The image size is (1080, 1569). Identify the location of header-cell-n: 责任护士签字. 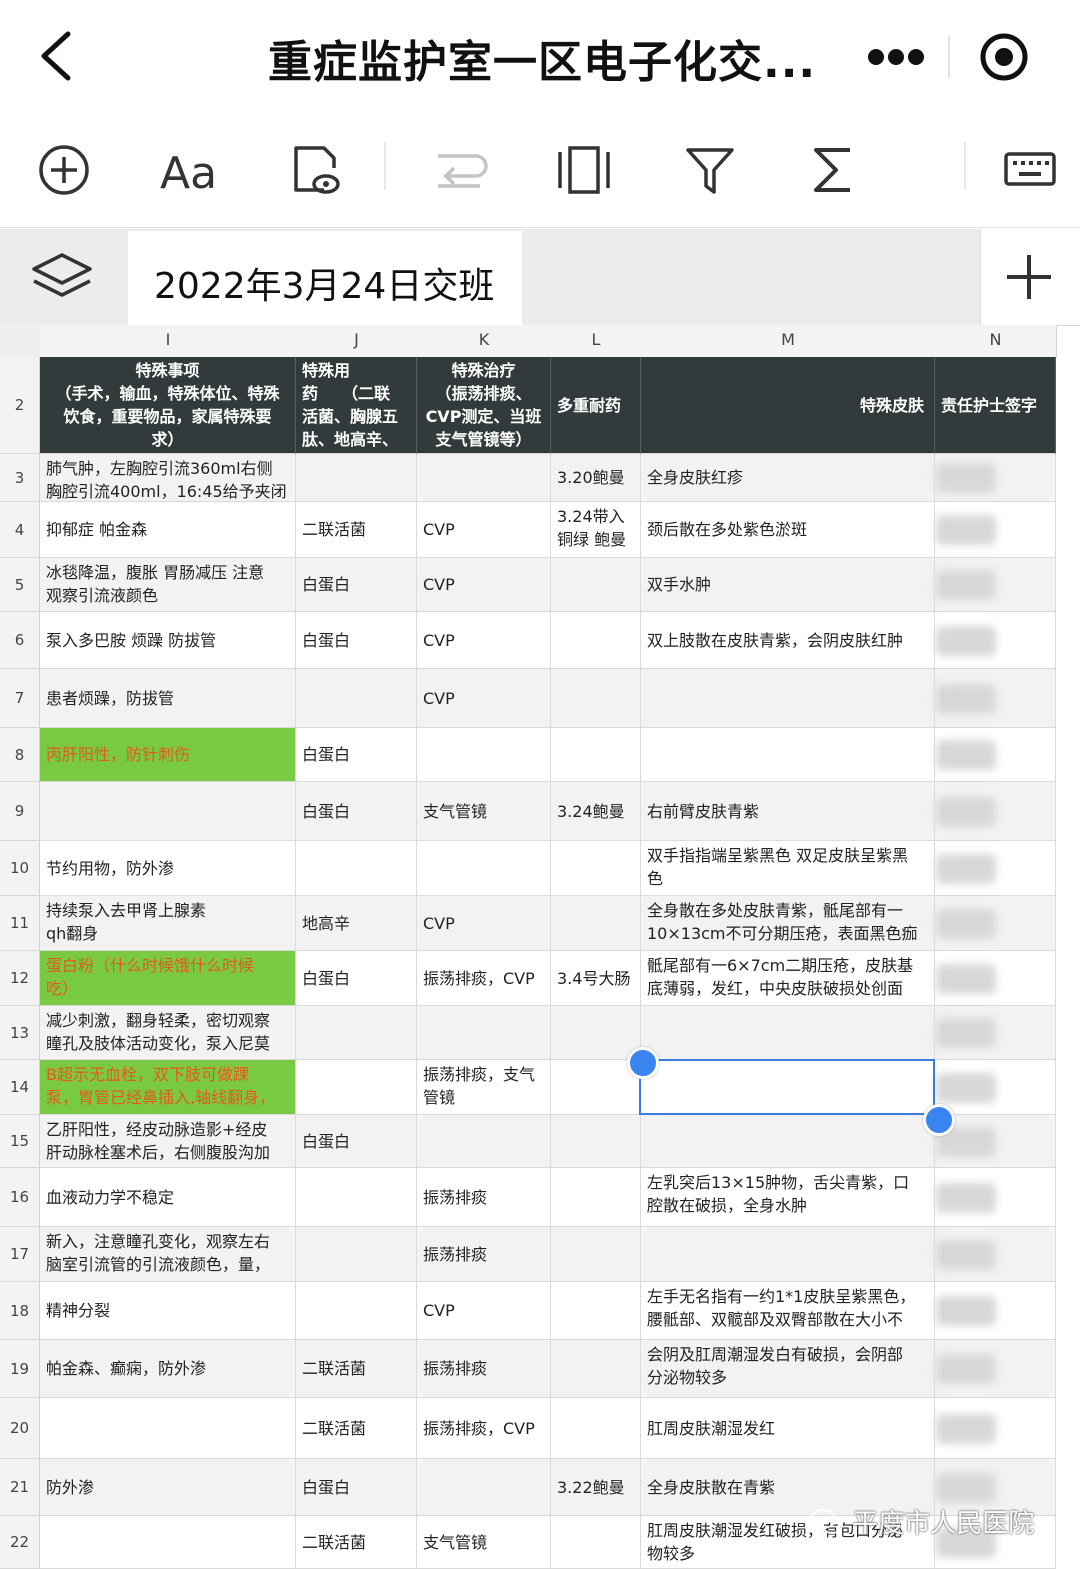
(995, 405).